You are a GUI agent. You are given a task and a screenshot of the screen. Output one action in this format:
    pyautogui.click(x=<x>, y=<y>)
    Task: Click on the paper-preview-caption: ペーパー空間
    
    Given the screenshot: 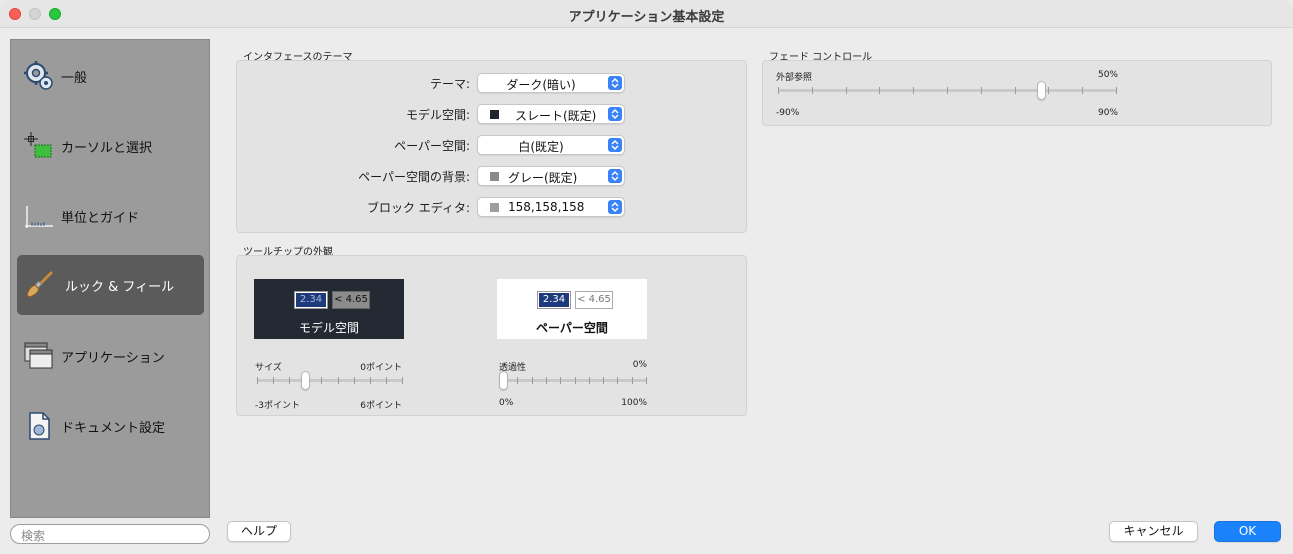 What is the action you would take?
    pyautogui.click(x=572, y=328)
    